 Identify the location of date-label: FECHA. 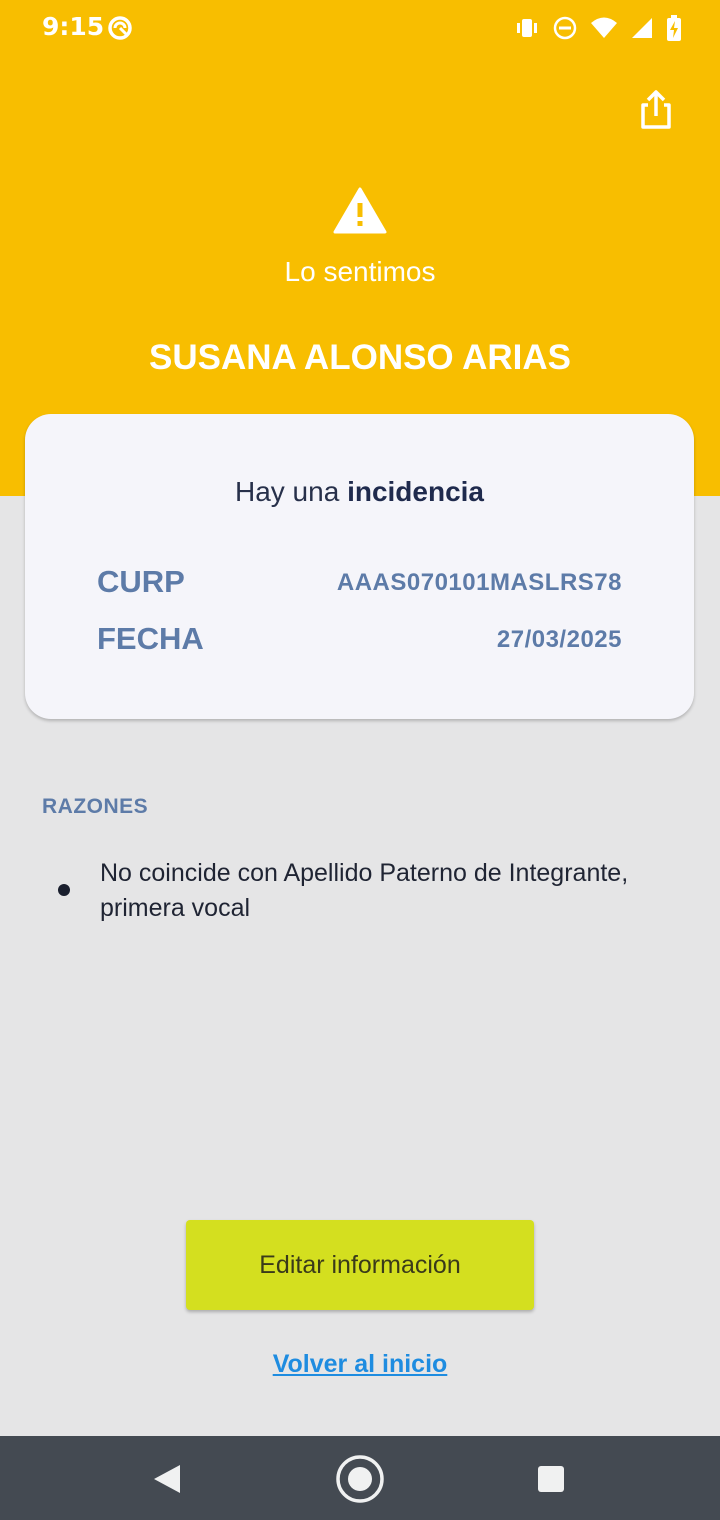
(150, 638).